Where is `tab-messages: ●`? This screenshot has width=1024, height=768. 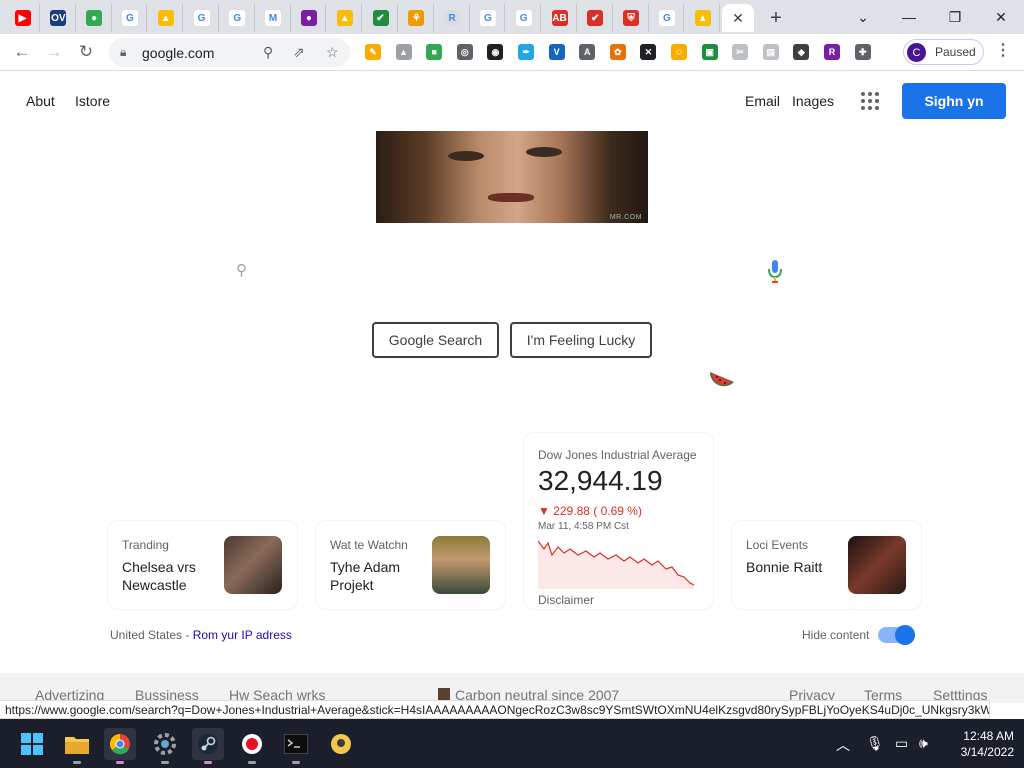
tab-messages: ● is located at coordinates (95, 18).